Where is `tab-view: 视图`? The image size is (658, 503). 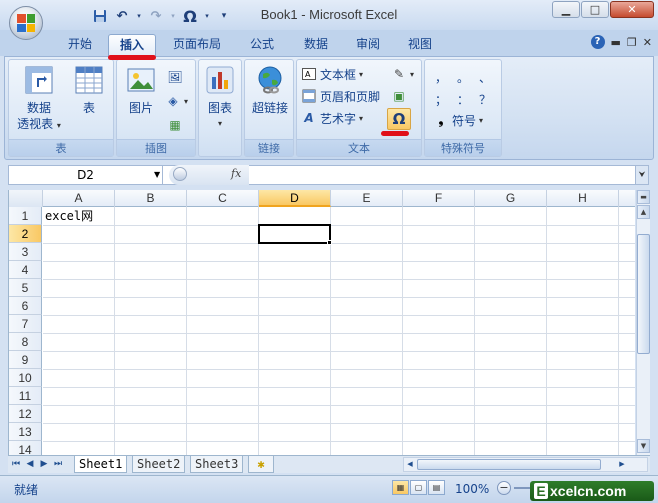 tab-view: 视图 is located at coordinates (420, 45).